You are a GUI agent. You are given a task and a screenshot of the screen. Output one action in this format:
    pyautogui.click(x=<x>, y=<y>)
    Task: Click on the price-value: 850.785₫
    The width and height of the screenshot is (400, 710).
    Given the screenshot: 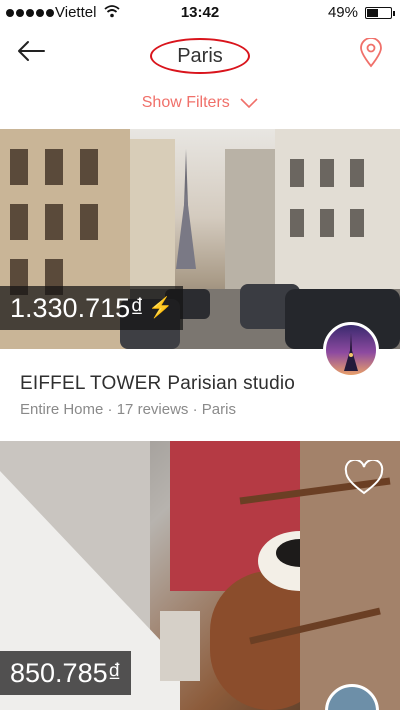 What is the action you would take?
    pyautogui.click(x=66, y=673)
    